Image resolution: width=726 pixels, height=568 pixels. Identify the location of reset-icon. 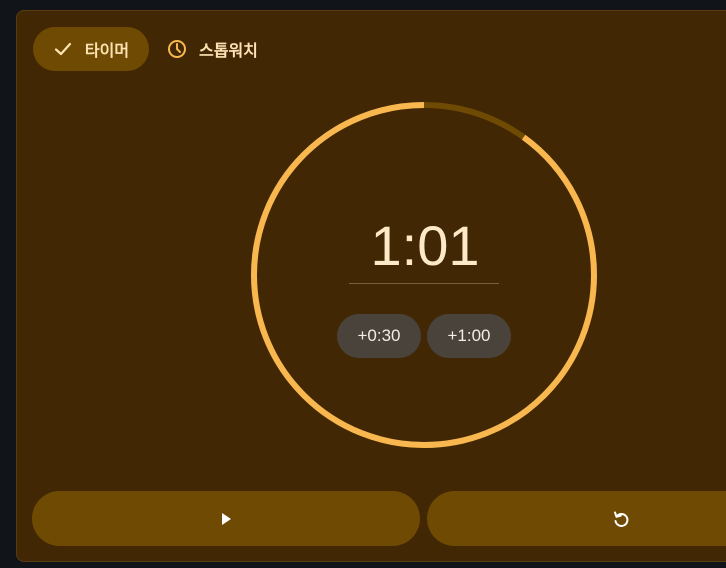
(621, 519).